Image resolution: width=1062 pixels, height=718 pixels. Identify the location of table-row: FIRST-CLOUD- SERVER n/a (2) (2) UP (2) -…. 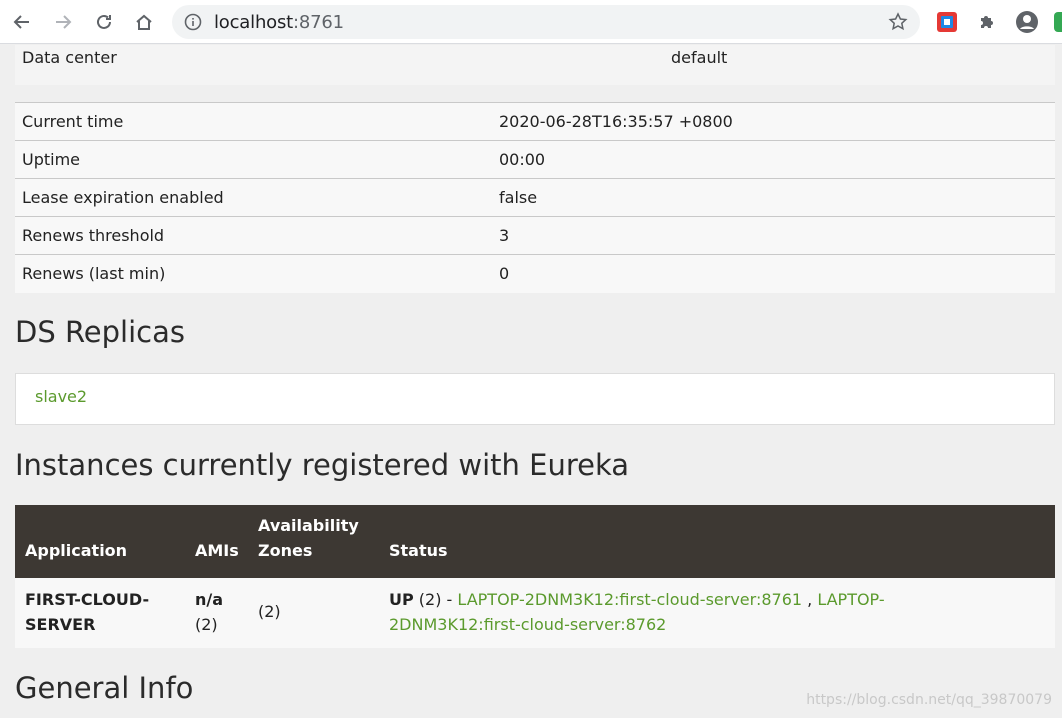
(535, 613).